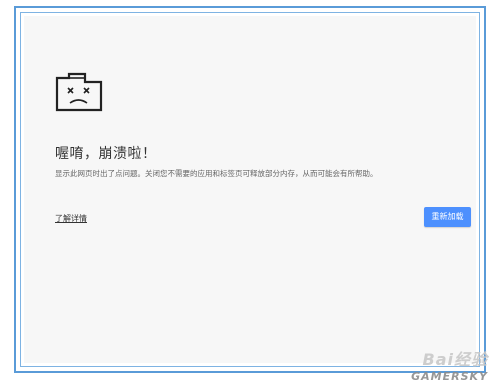 The image size is (500, 387). Describe the element at coordinates (447, 217) in the screenshot. I see `reload-button: 重新加载` at that location.